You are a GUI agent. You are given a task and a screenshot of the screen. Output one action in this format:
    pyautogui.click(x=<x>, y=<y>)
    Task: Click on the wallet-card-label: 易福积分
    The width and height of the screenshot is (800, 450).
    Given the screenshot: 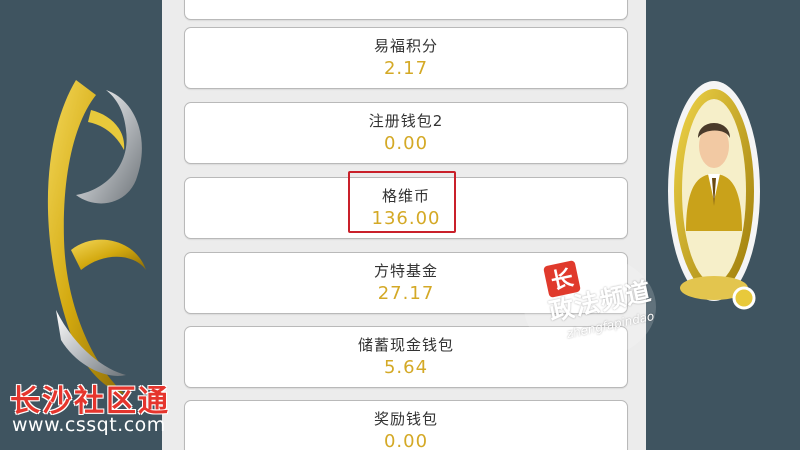 What is the action you would take?
    pyautogui.click(x=405, y=46)
    